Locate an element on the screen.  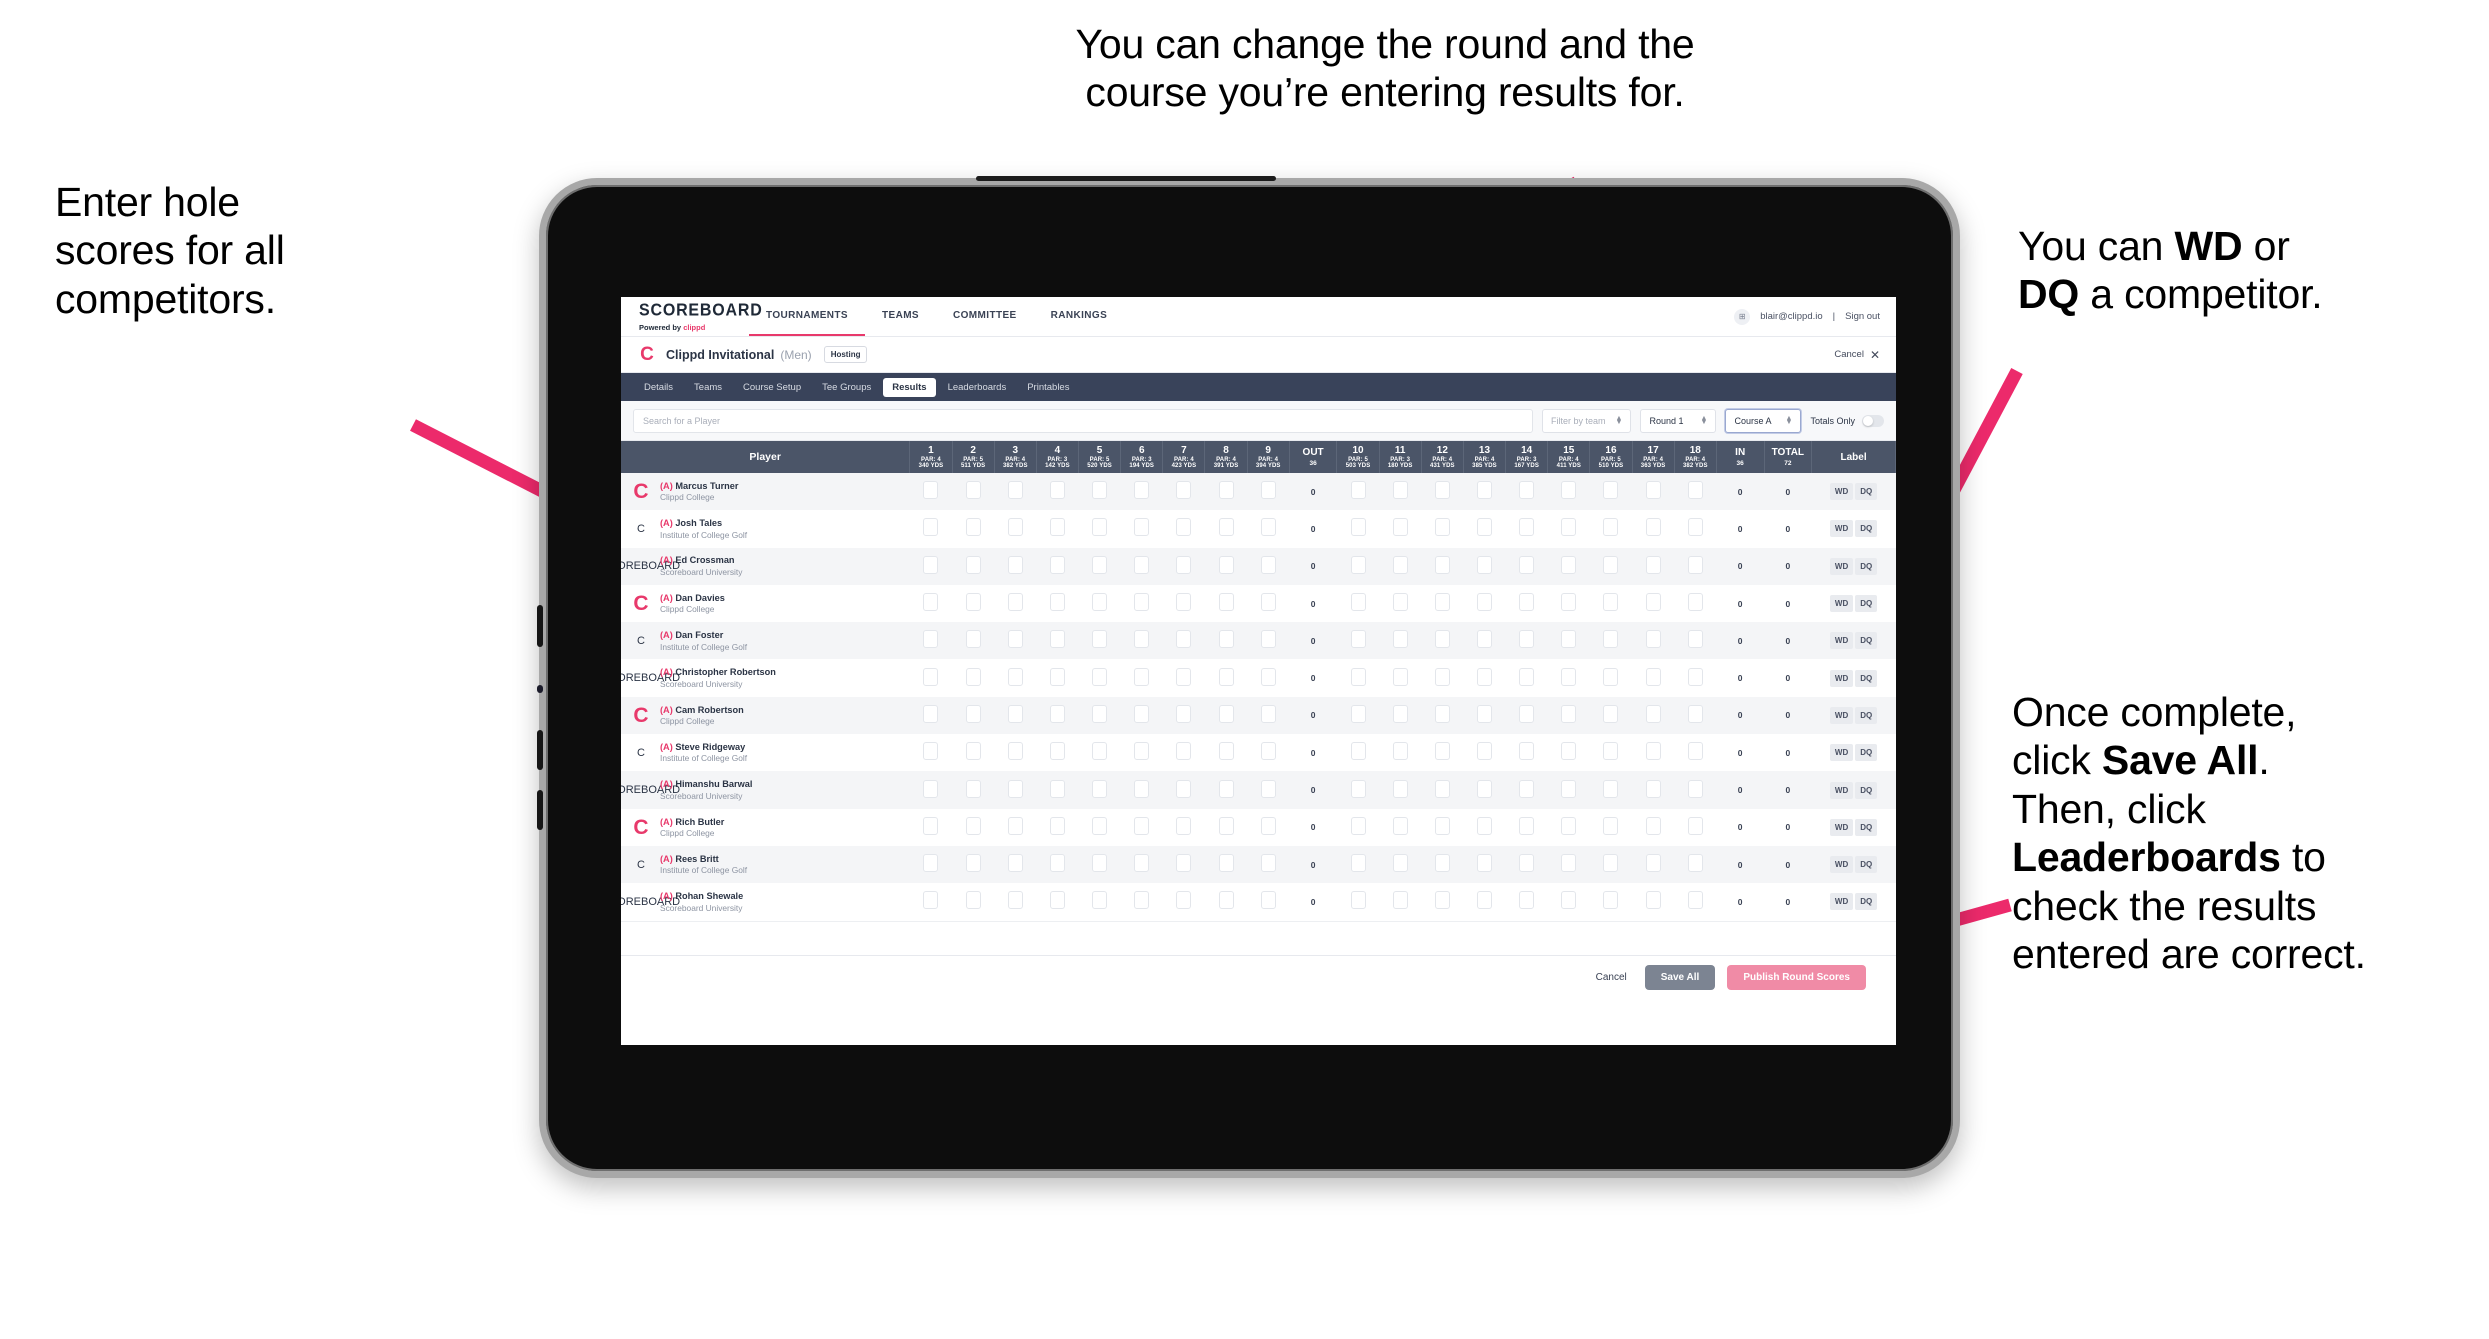
team-filter-select: Filter by team ▲ ▼ is located at coordinates (1587, 420).